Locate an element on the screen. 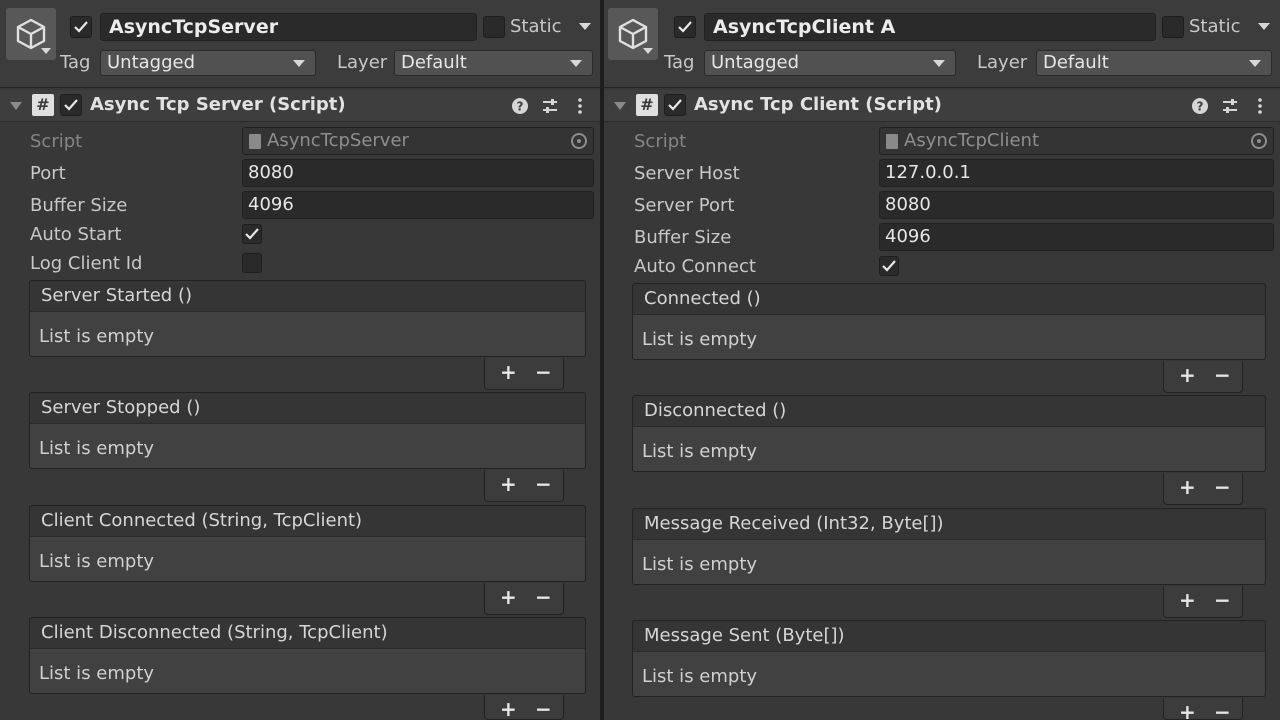 This screenshot has height=720, width=1280. gameobject-name-field: AsyncTcpServer is located at coordinates (288, 27).